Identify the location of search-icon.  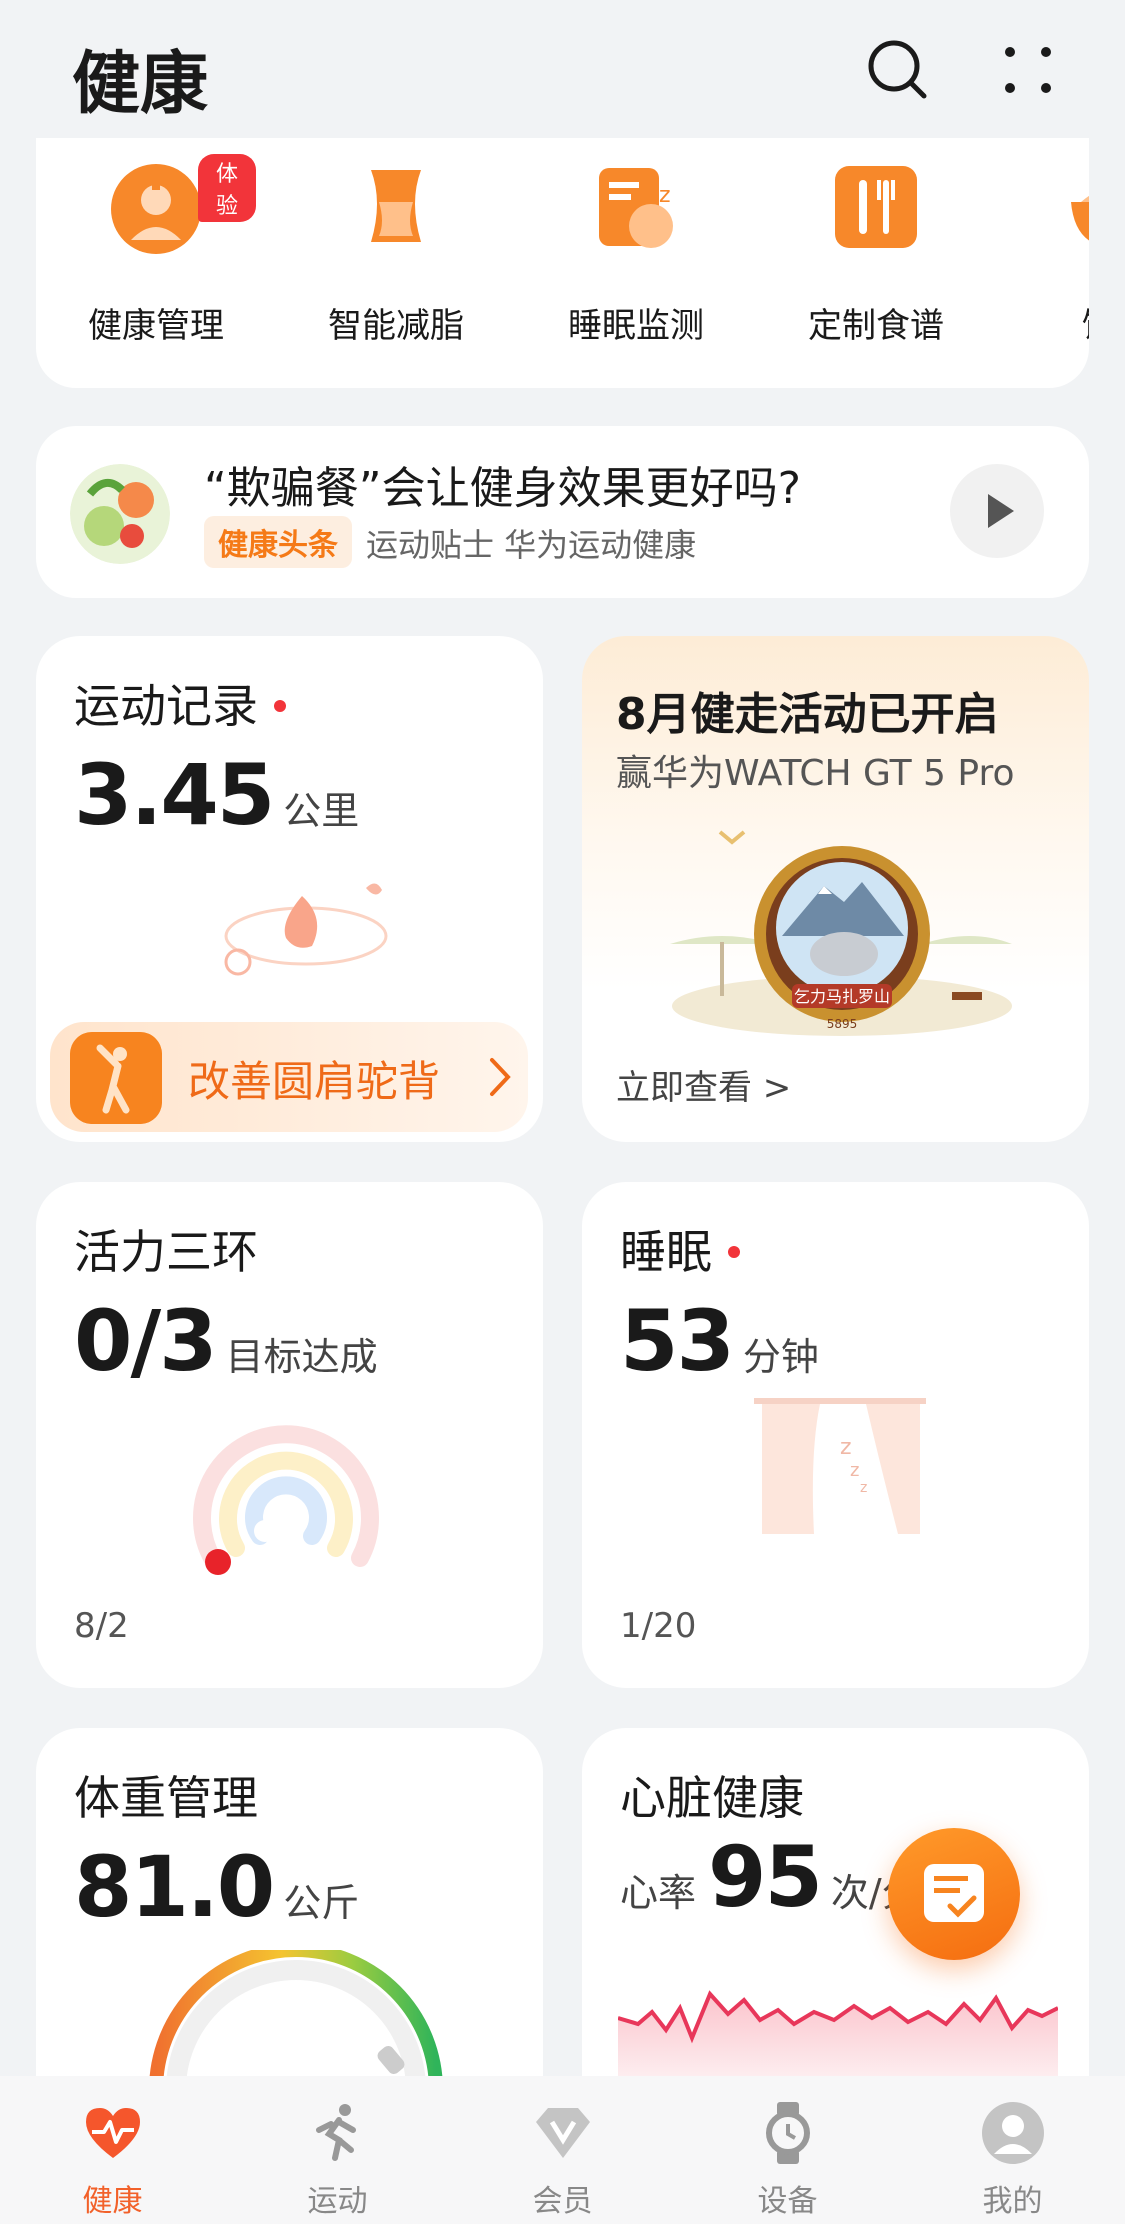
(897, 69).